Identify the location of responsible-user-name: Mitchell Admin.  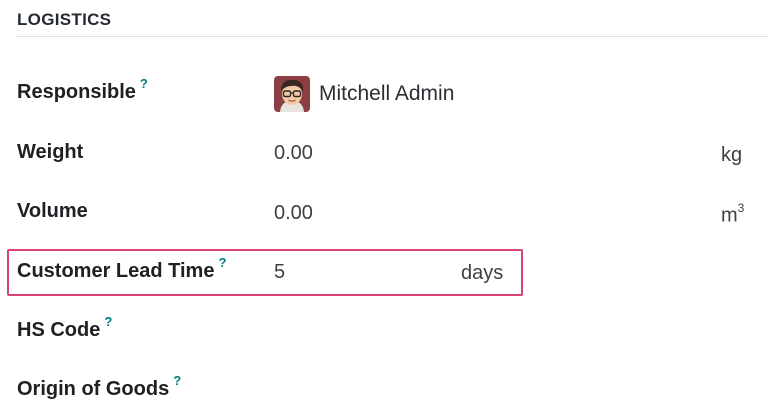
(386, 94).